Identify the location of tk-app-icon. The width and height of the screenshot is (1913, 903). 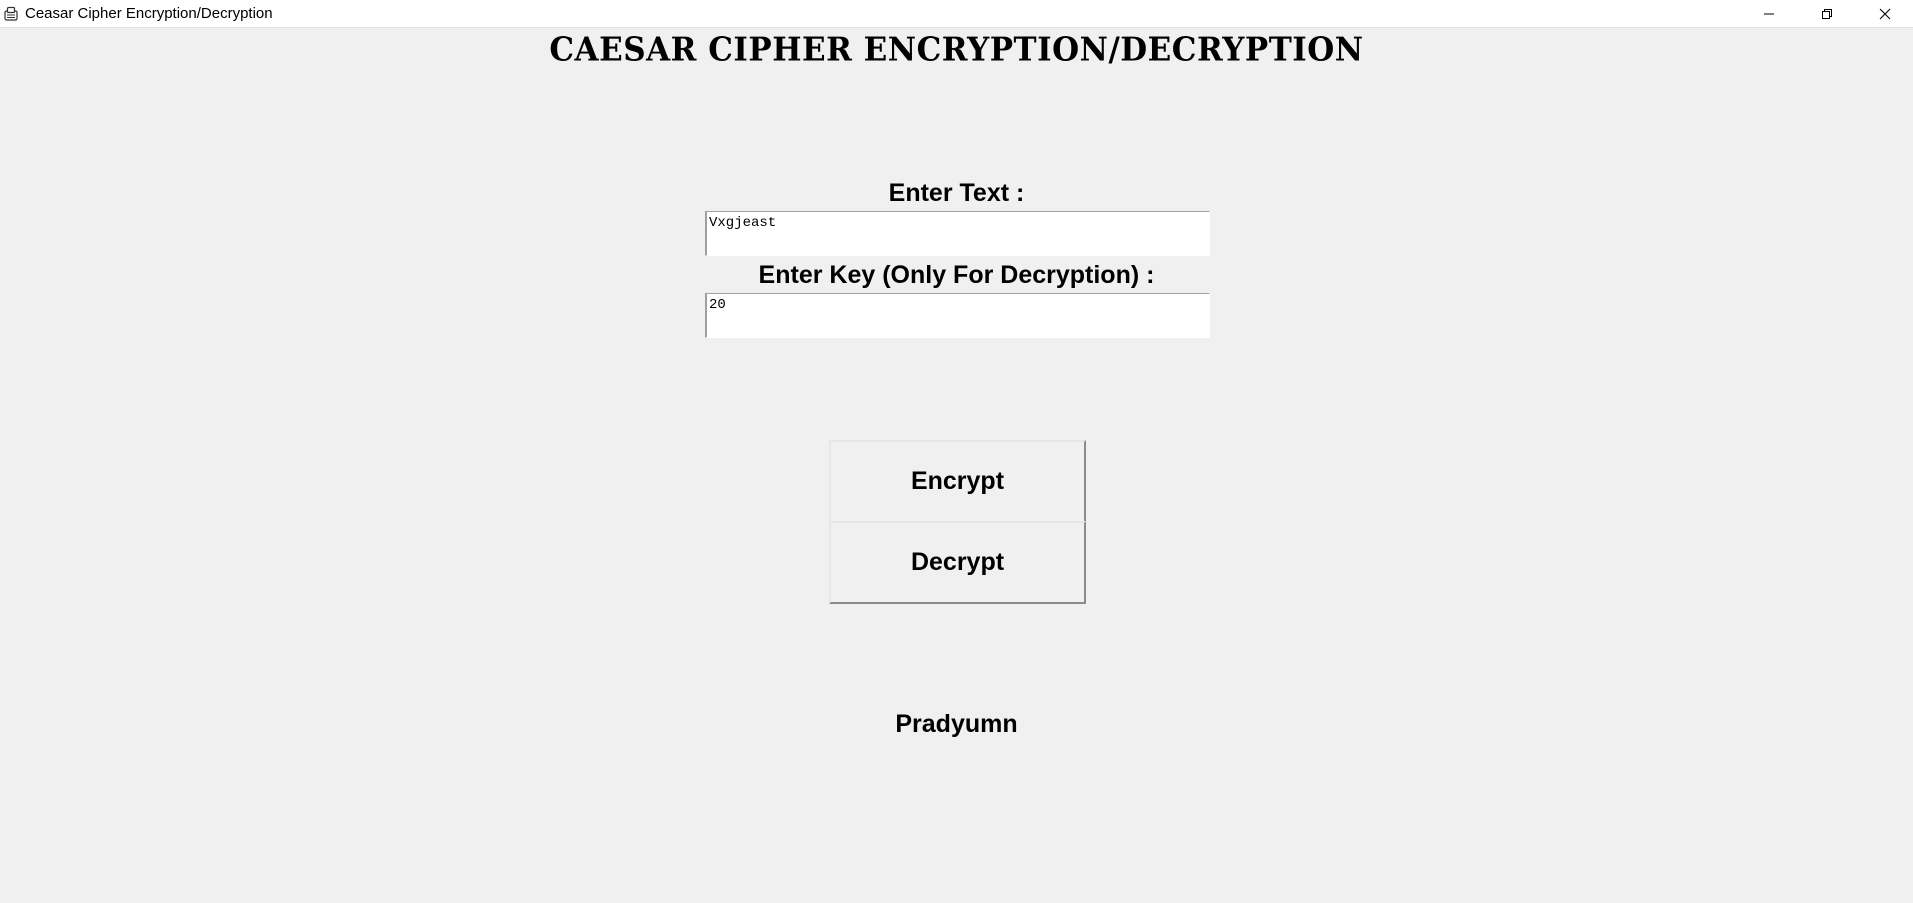
(11, 14).